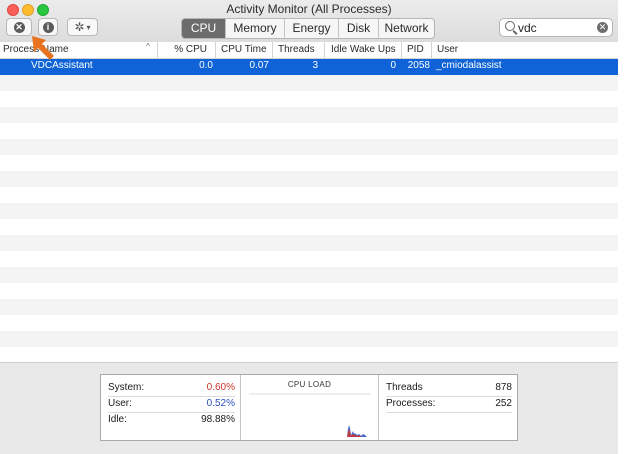  I want to click on threads-stat: Threads 878, so click(449, 389).